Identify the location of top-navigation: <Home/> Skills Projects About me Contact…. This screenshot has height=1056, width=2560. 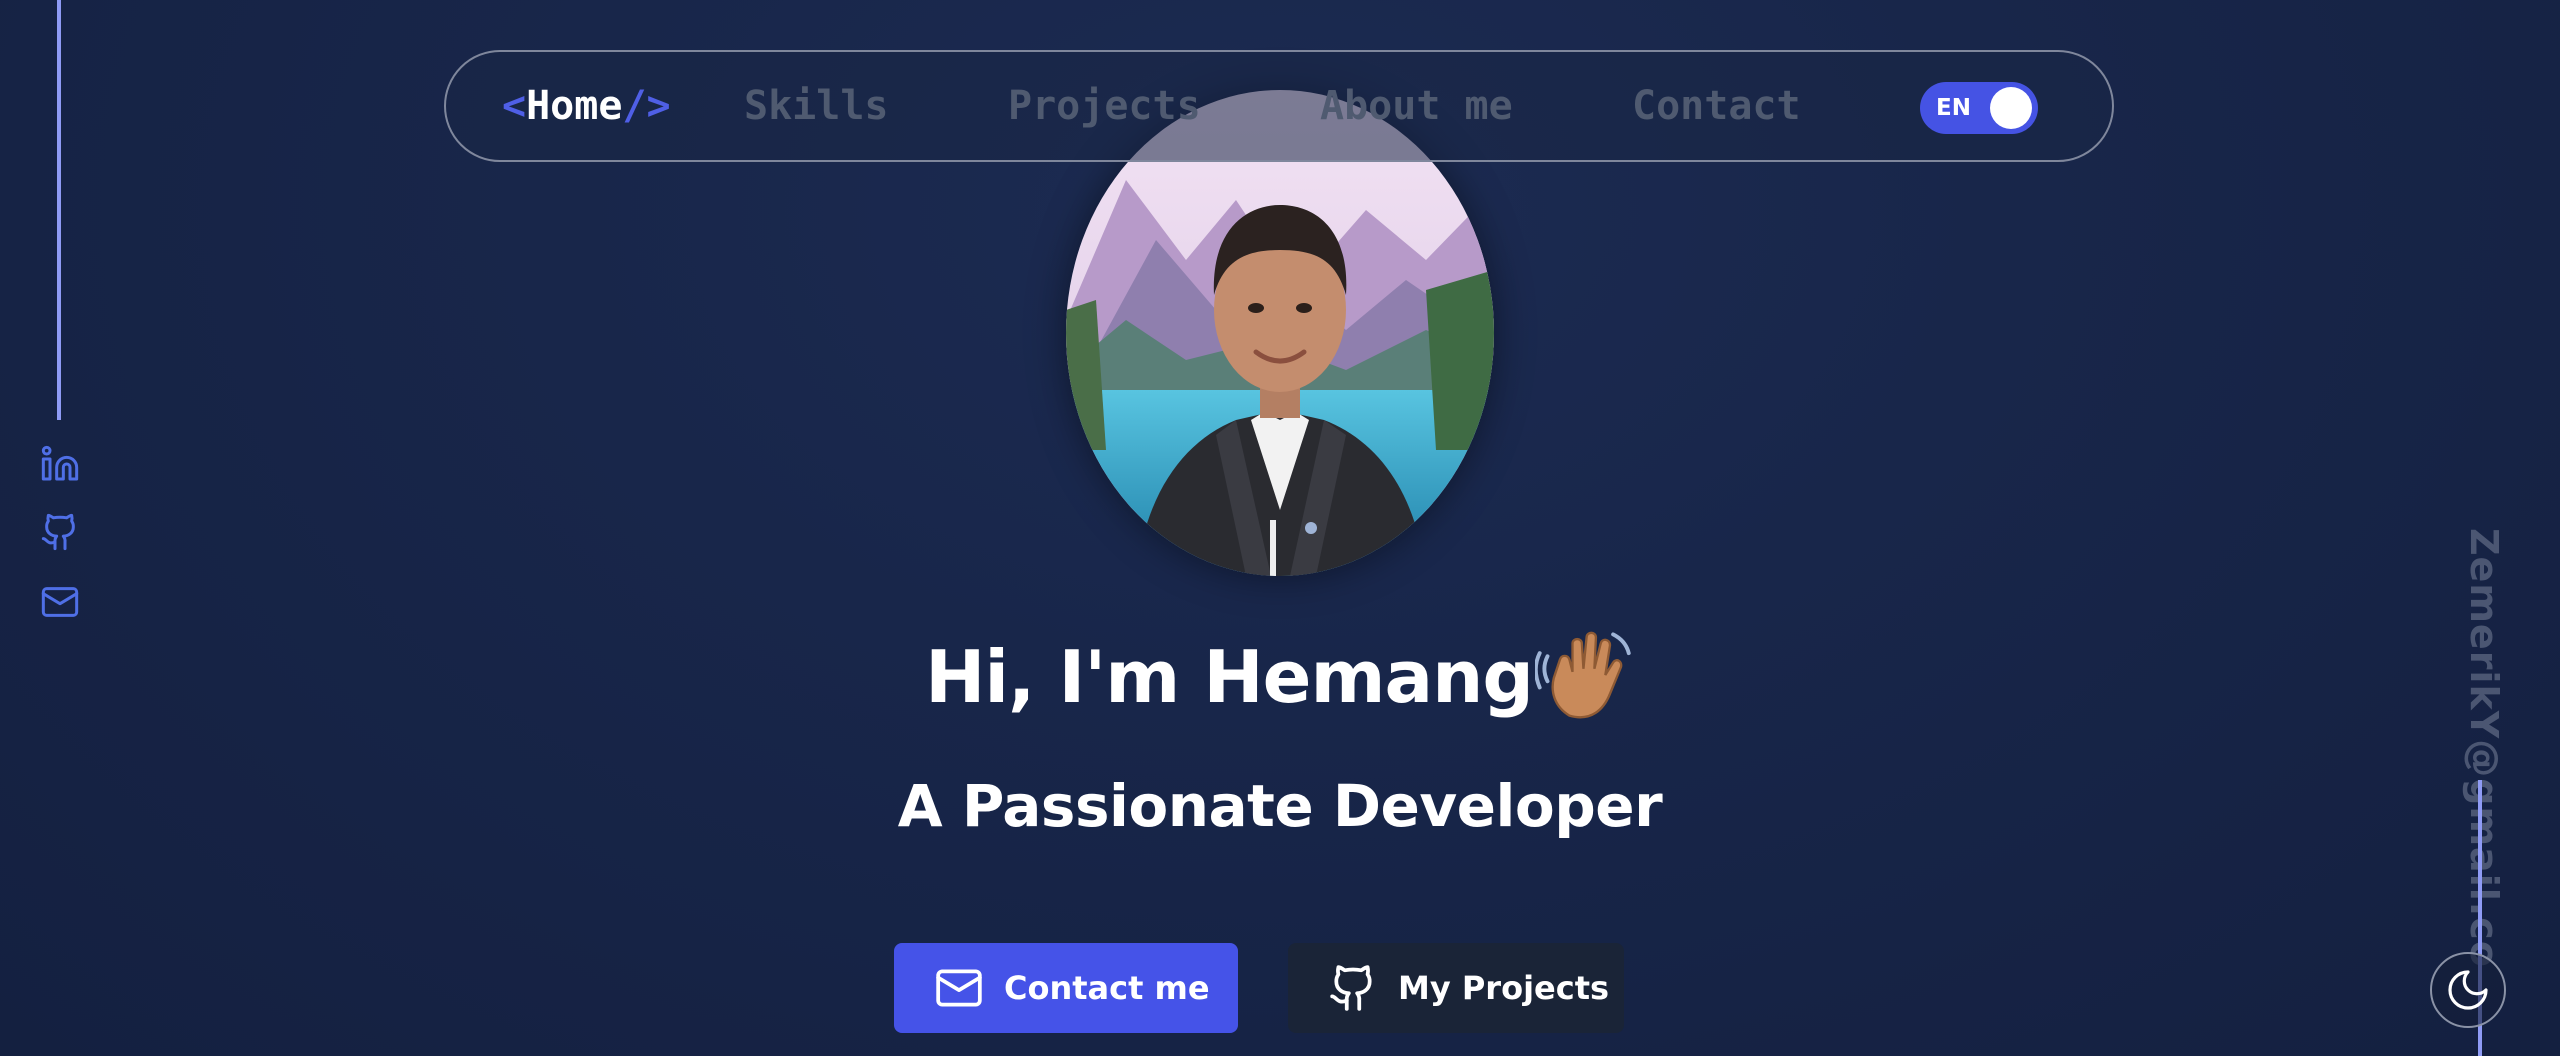
(1279, 106).